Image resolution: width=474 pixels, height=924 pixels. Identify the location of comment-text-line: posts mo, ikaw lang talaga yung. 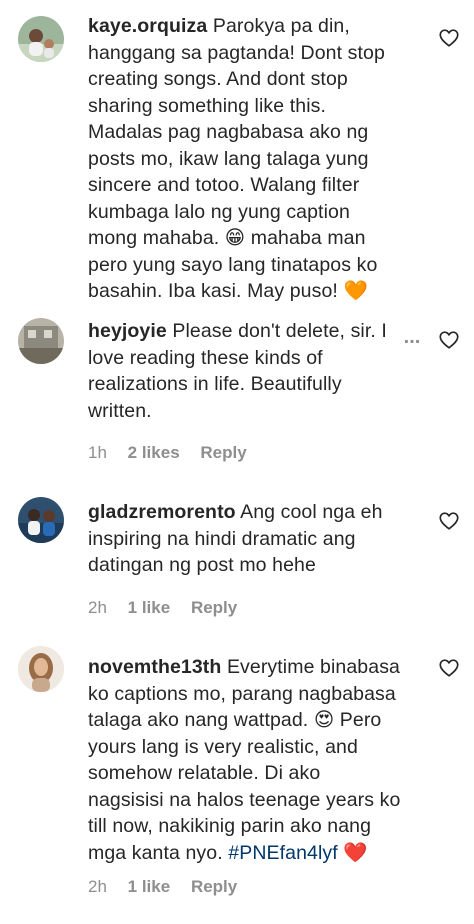
(228, 158).